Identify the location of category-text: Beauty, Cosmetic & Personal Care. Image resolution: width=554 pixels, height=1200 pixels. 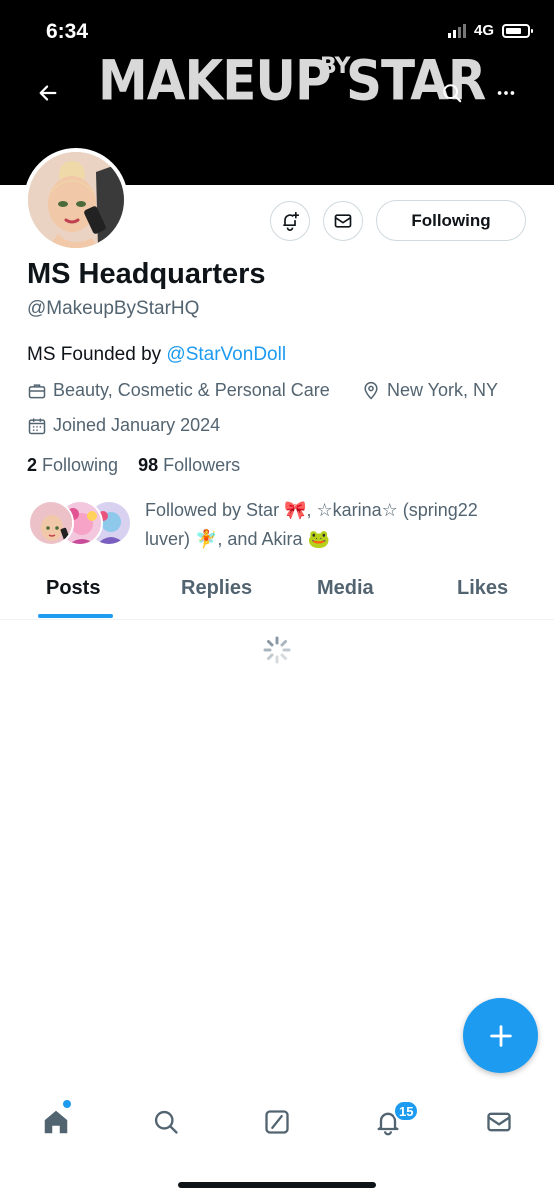
(191, 390).